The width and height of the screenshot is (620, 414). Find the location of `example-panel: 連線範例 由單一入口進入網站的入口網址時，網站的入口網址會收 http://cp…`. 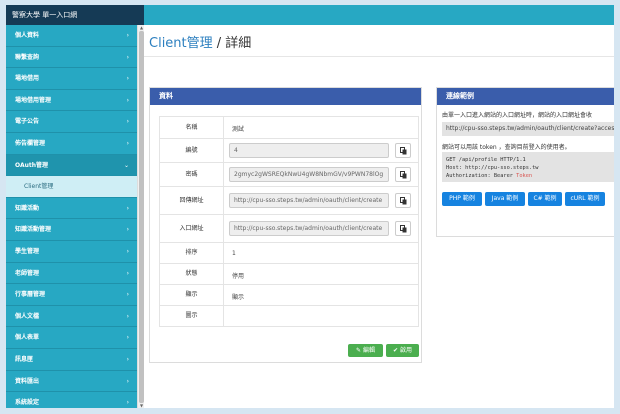

example-panel: 連線範例 由單一入口進入網站的入口網址時，網站的入口網址會收 http://cp… is located at coordinates (525, 162).